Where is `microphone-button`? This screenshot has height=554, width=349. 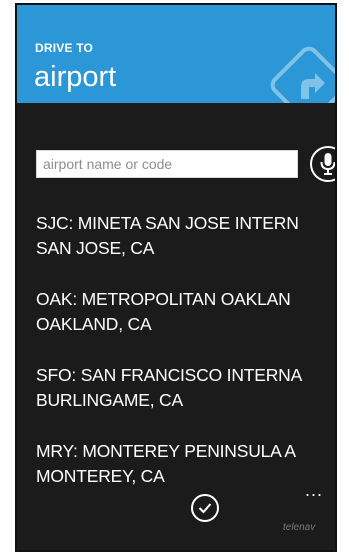
microphone-button is located at coordinates (322, 164).